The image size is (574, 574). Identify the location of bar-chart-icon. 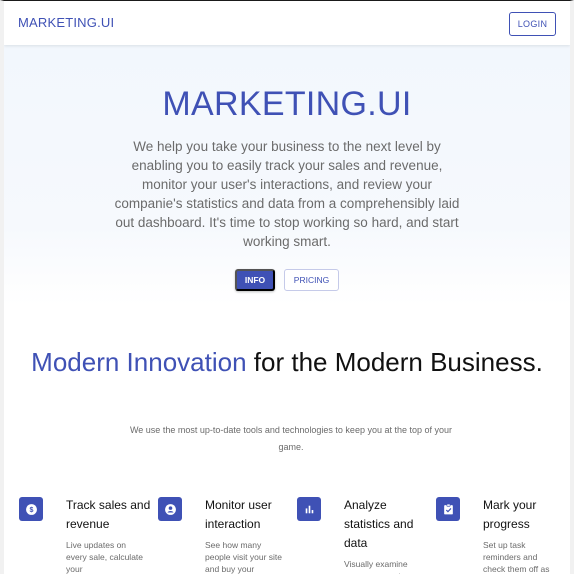
(309, 509).